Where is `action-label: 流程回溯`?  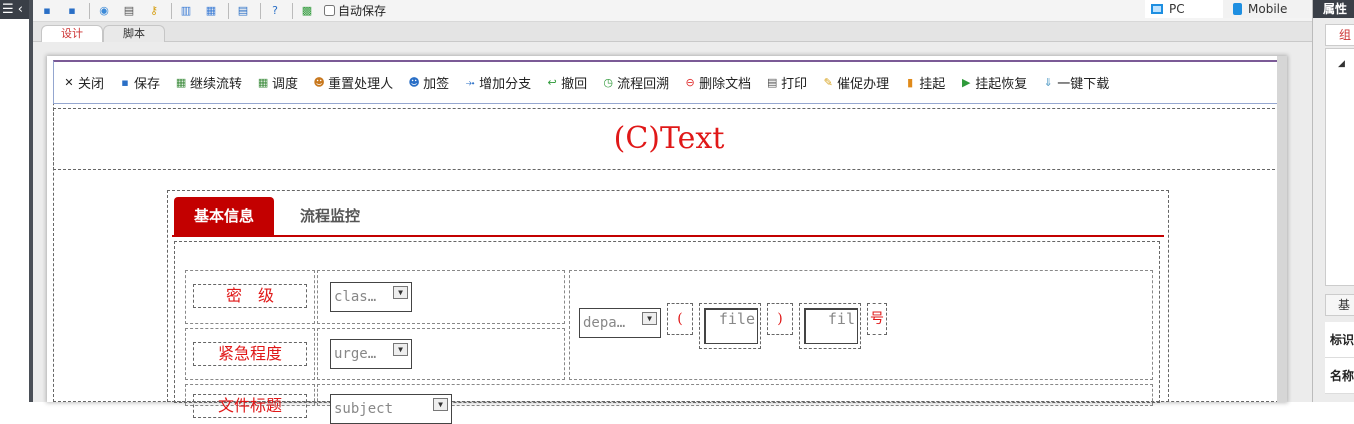
action-label: 流程回溯 is located at coordinates (643, 84).